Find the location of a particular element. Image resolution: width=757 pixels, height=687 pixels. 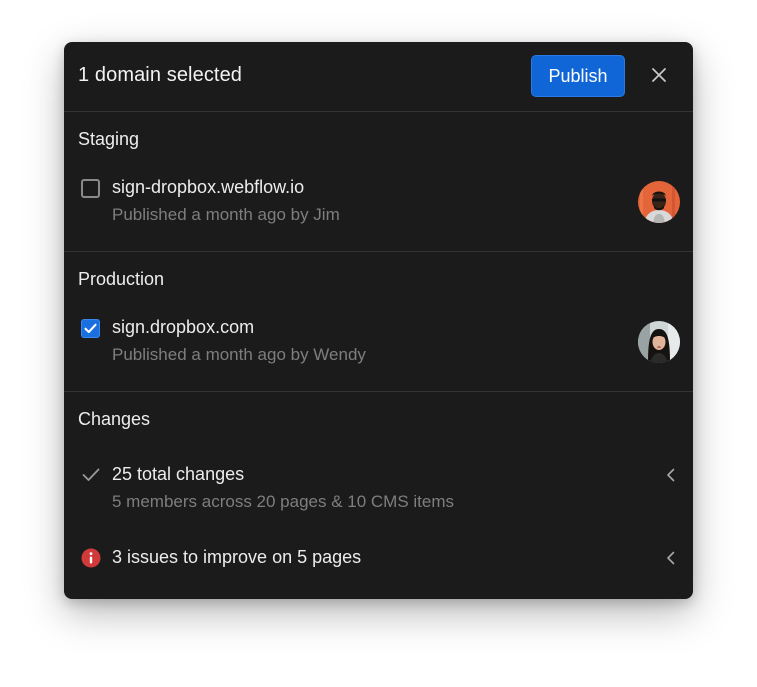

production-checkbox is located at coordinates (90, 328).